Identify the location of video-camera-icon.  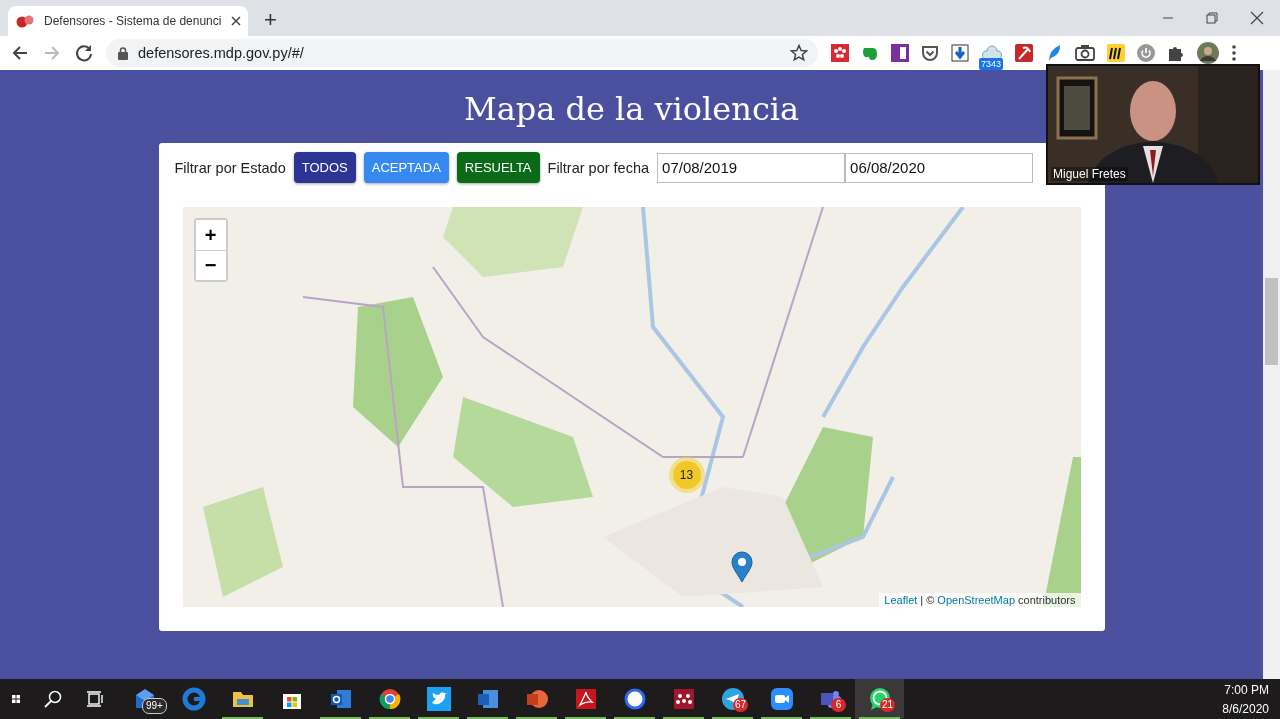
(781, 699).